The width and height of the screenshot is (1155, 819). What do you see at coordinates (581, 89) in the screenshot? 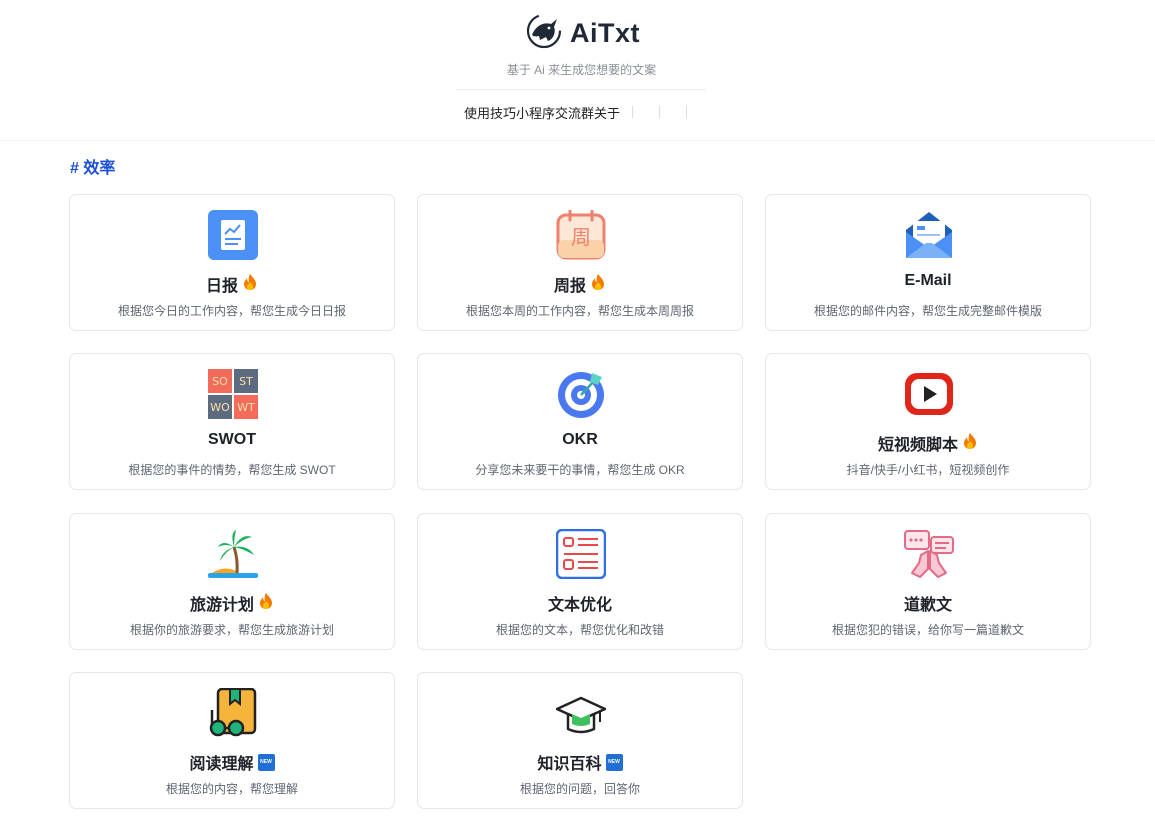
I see `divider` at bounding box center [581, 89].